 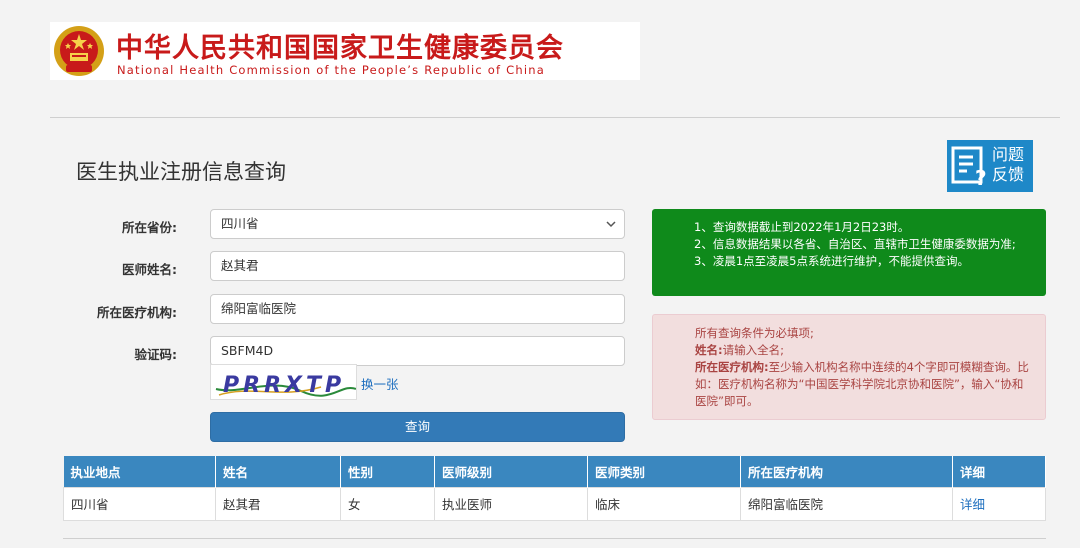 I want to click on captcha-label: 验证码:, so click(x=156, y=354).